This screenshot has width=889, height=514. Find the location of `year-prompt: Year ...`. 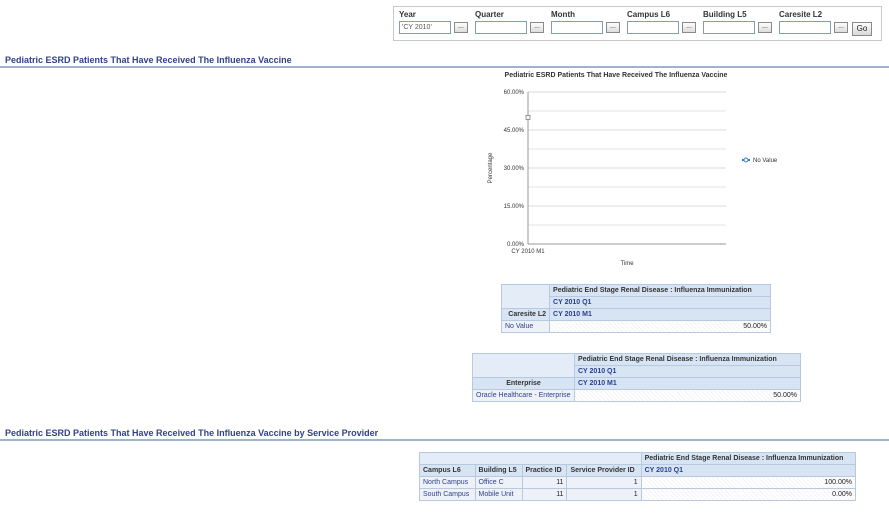

year-prompt: Year ... is located at coordinates (433, 22).